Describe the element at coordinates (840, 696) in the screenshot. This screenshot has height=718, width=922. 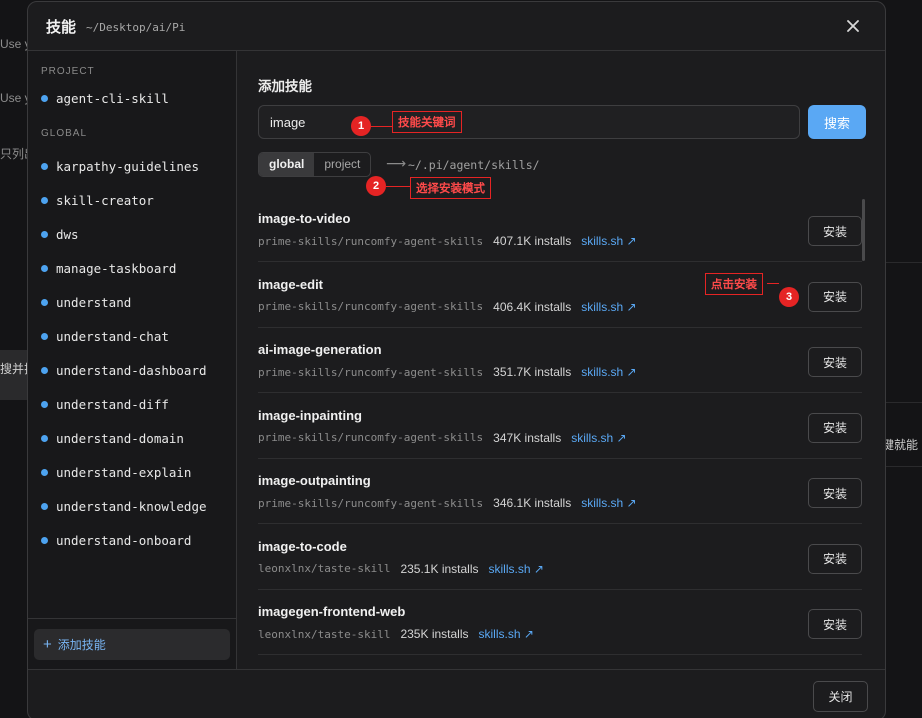
I see `close-button: 关闭` at that location.